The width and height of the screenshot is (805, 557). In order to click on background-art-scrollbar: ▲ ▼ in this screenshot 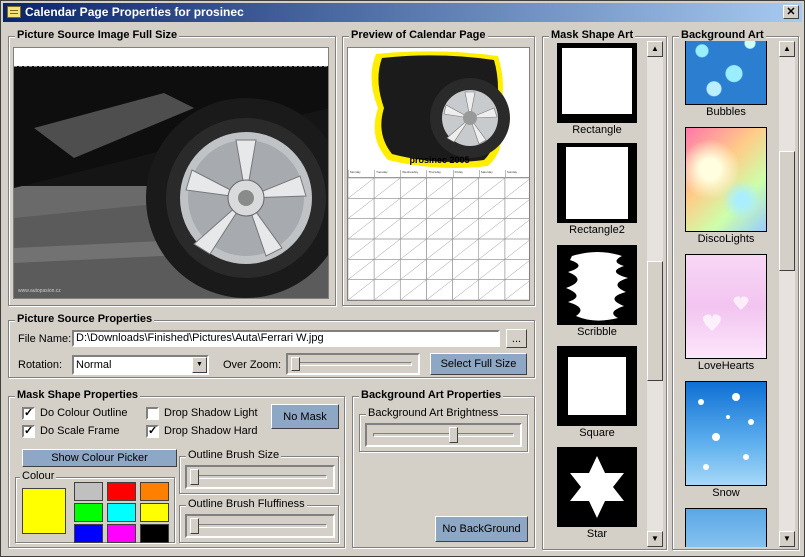, I will do `click(787, 294)`.